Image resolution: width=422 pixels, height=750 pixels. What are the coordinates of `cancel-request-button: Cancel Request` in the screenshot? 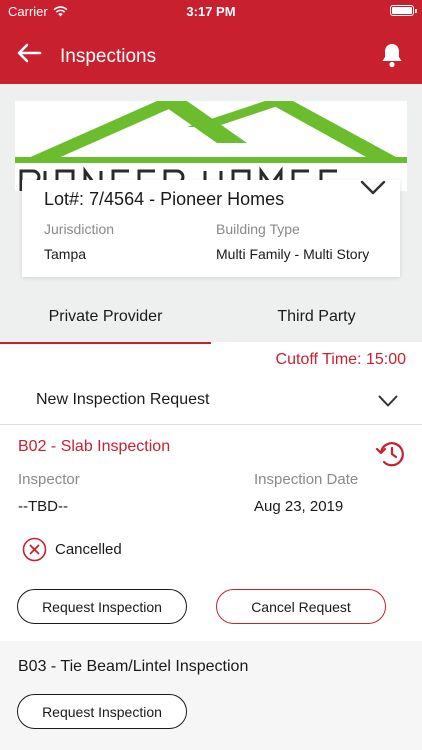 It's located at (301, 606).